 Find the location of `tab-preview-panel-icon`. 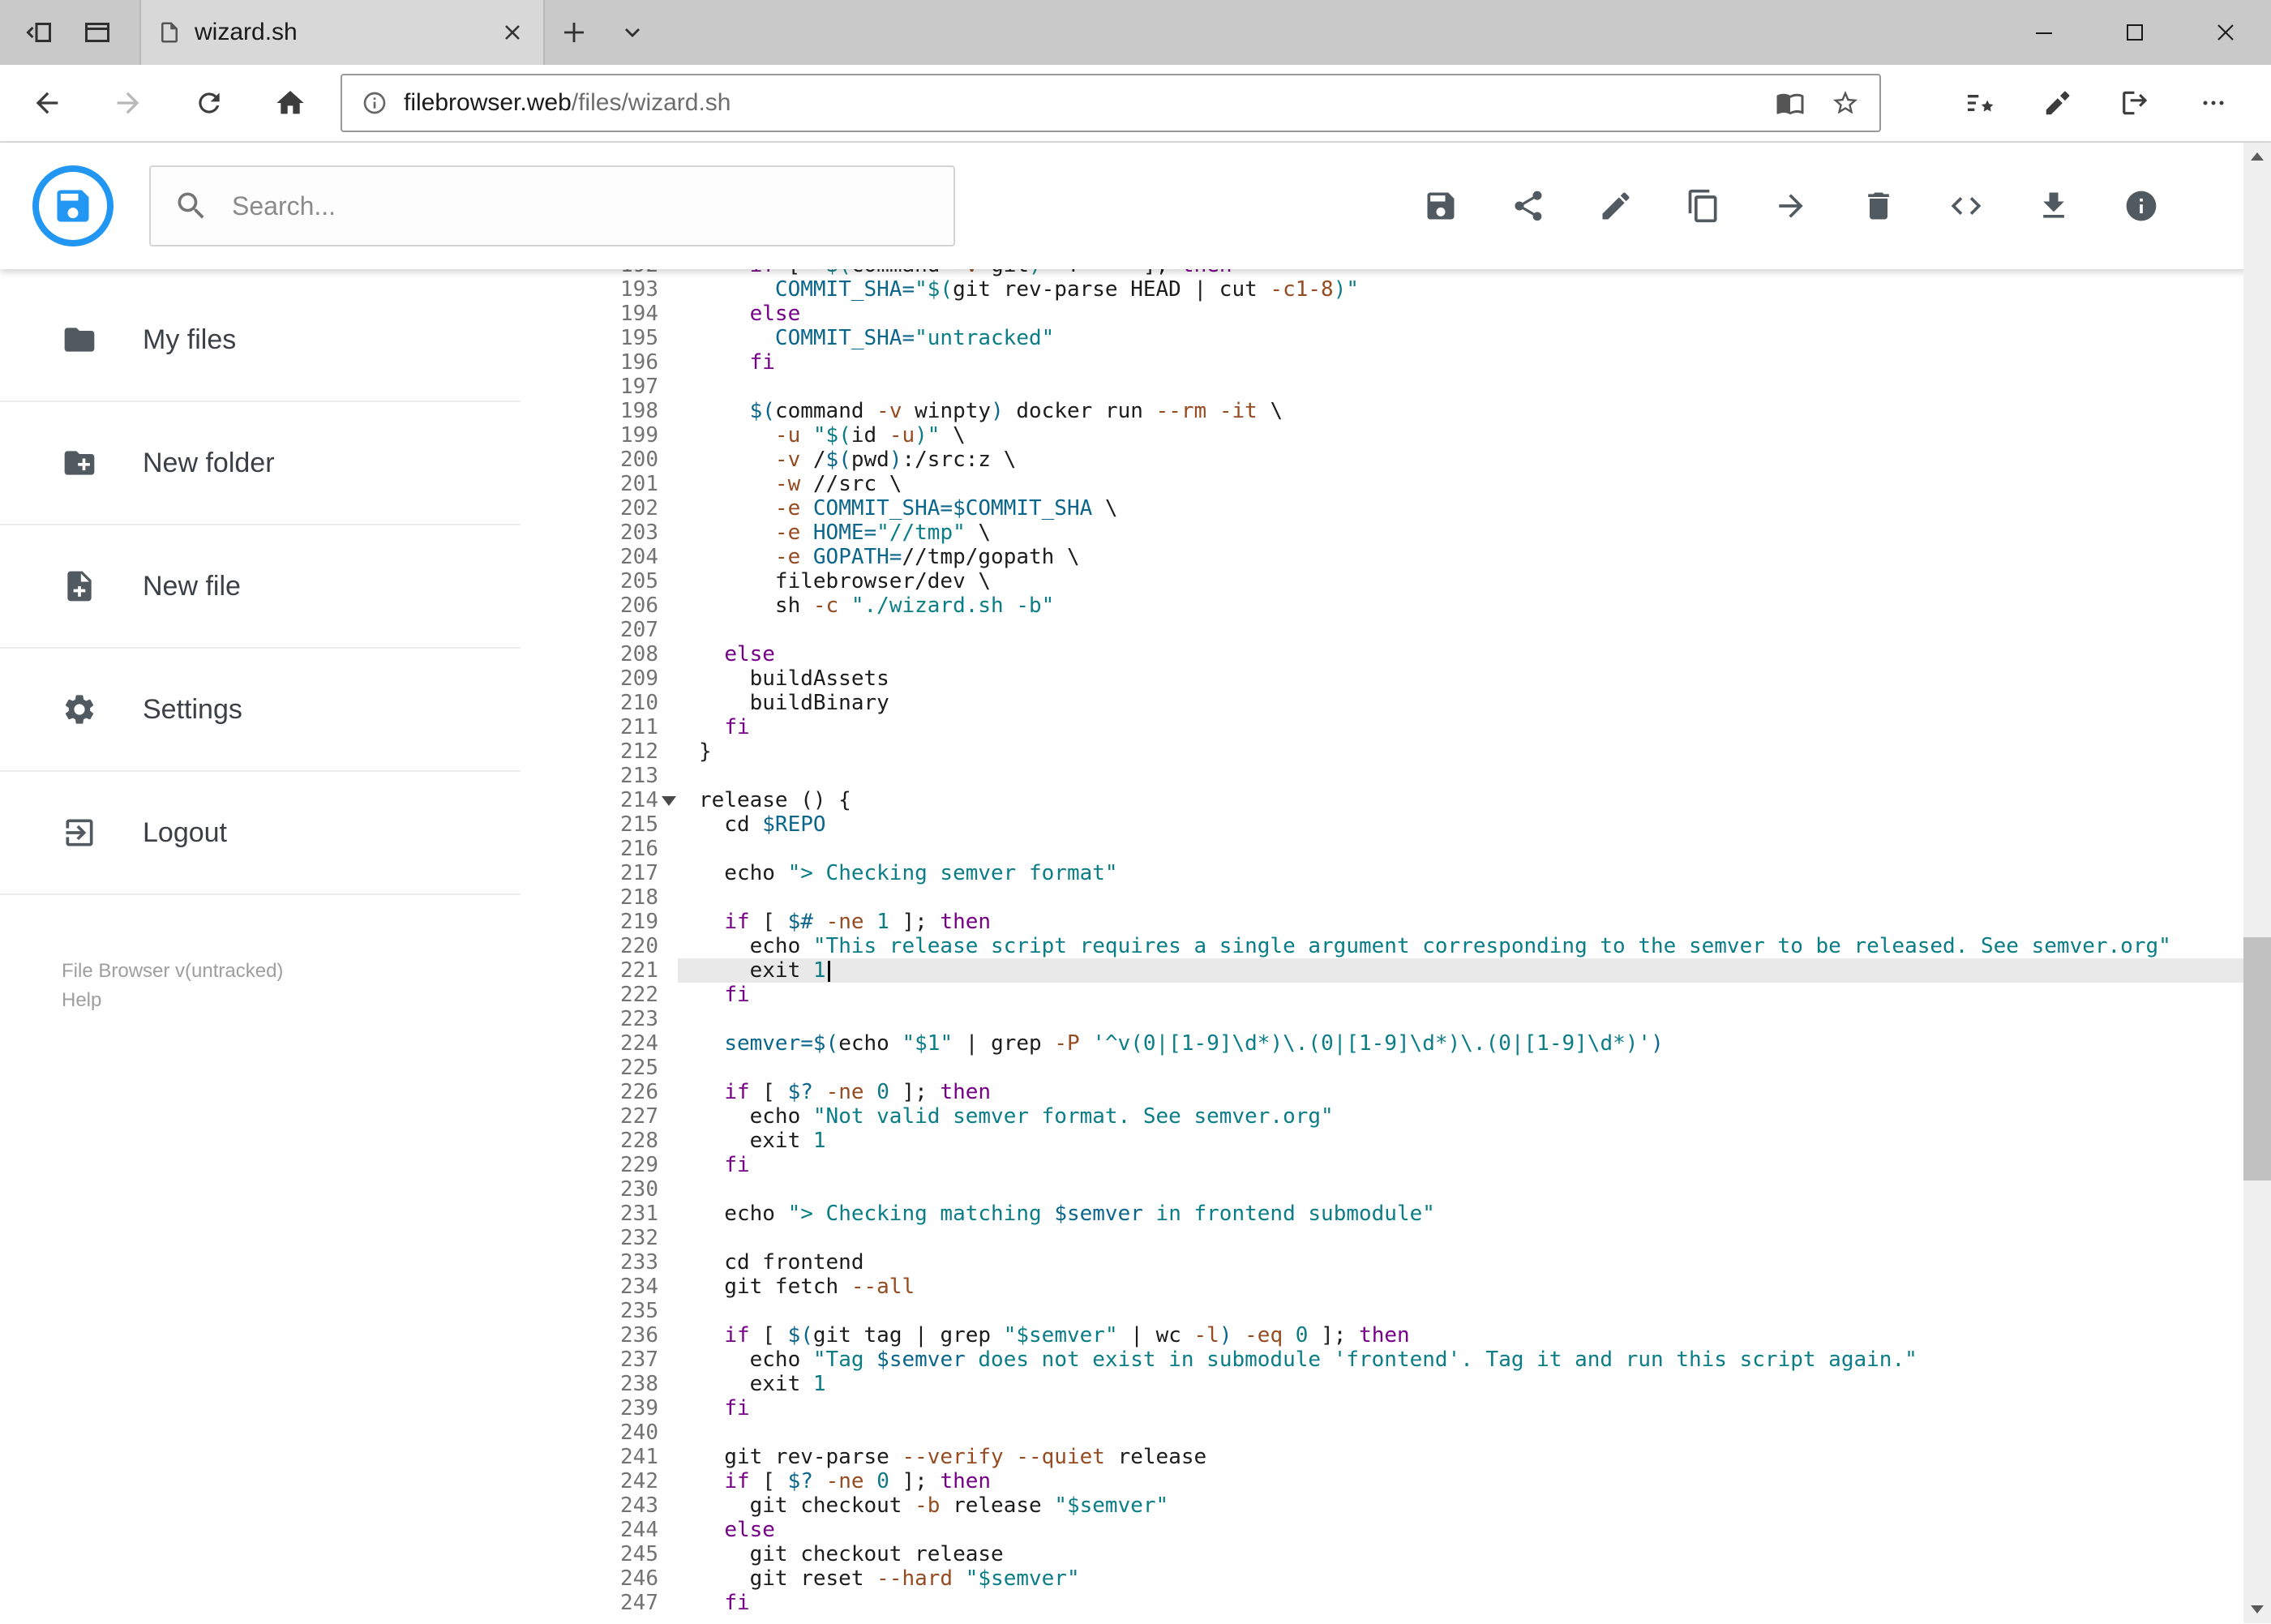

tab-preview-panel-icon is located at coordinates (97, 33).